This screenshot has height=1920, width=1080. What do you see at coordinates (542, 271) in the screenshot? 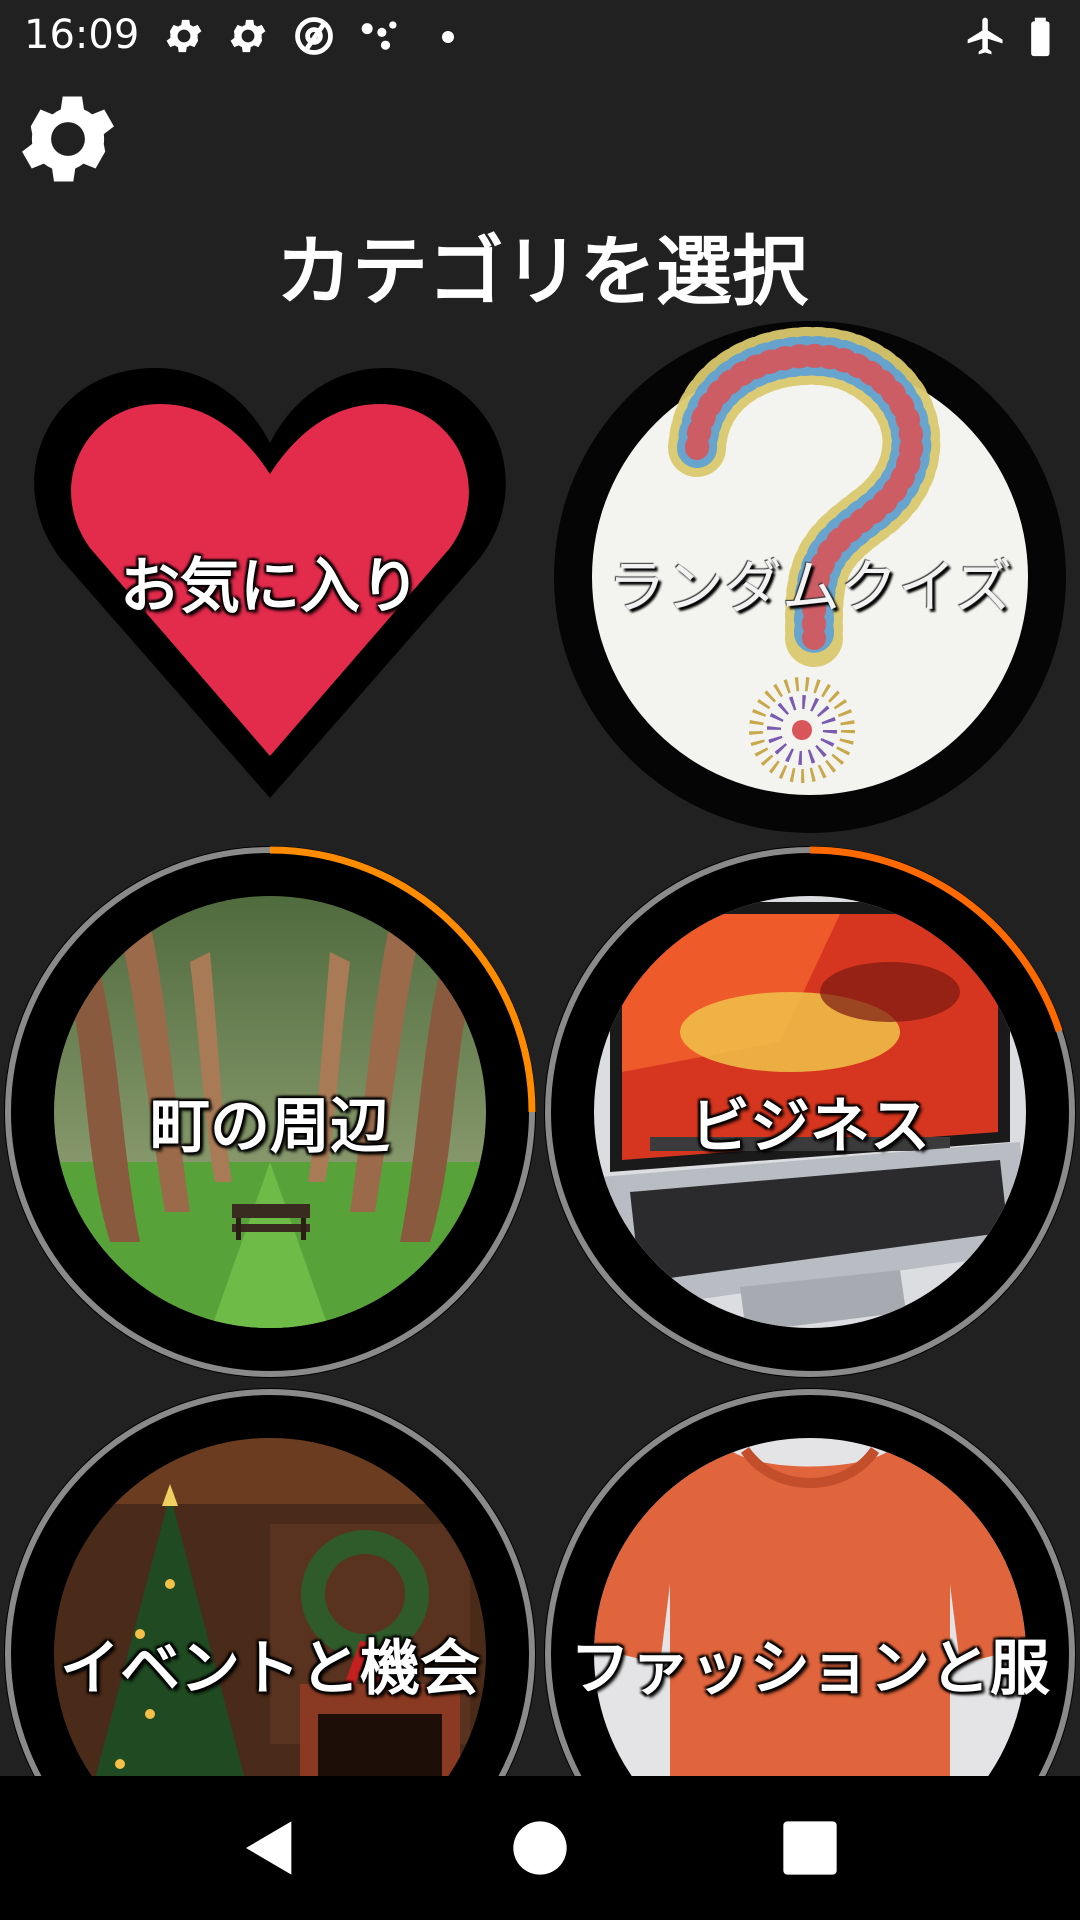
I see `page-title: カテゴリを選択` at bounding box center [542, 271].